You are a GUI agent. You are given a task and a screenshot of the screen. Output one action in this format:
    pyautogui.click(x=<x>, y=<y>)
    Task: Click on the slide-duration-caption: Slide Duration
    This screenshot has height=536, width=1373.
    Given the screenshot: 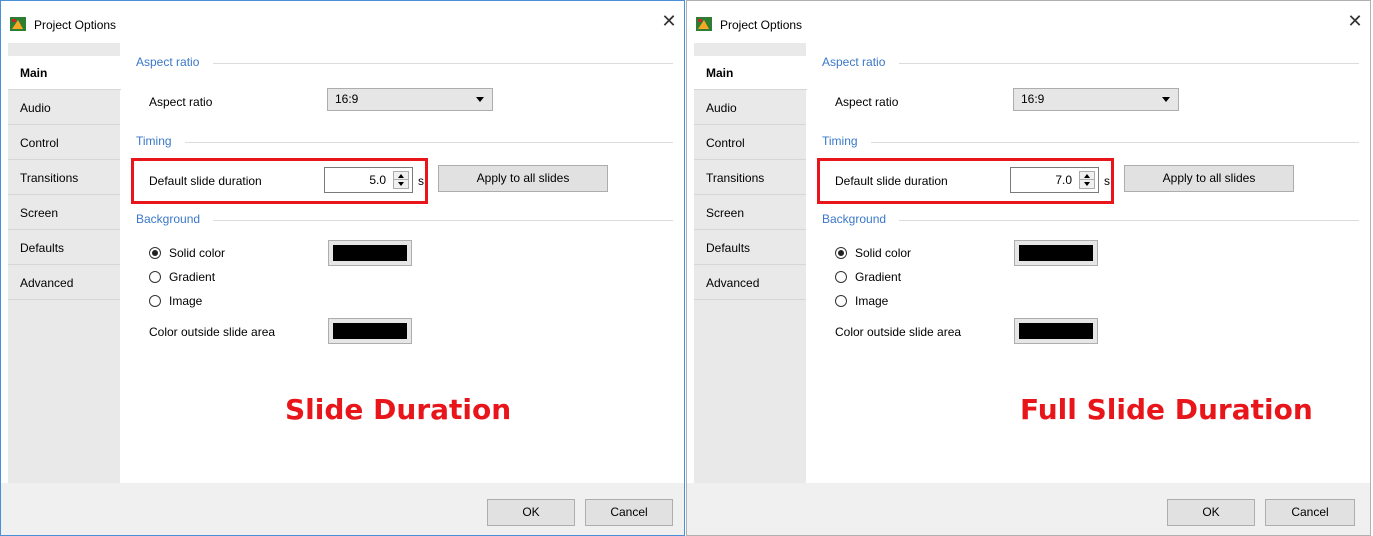 What is the action you would take?
    pyautogui.click(x=398, y=409)
    